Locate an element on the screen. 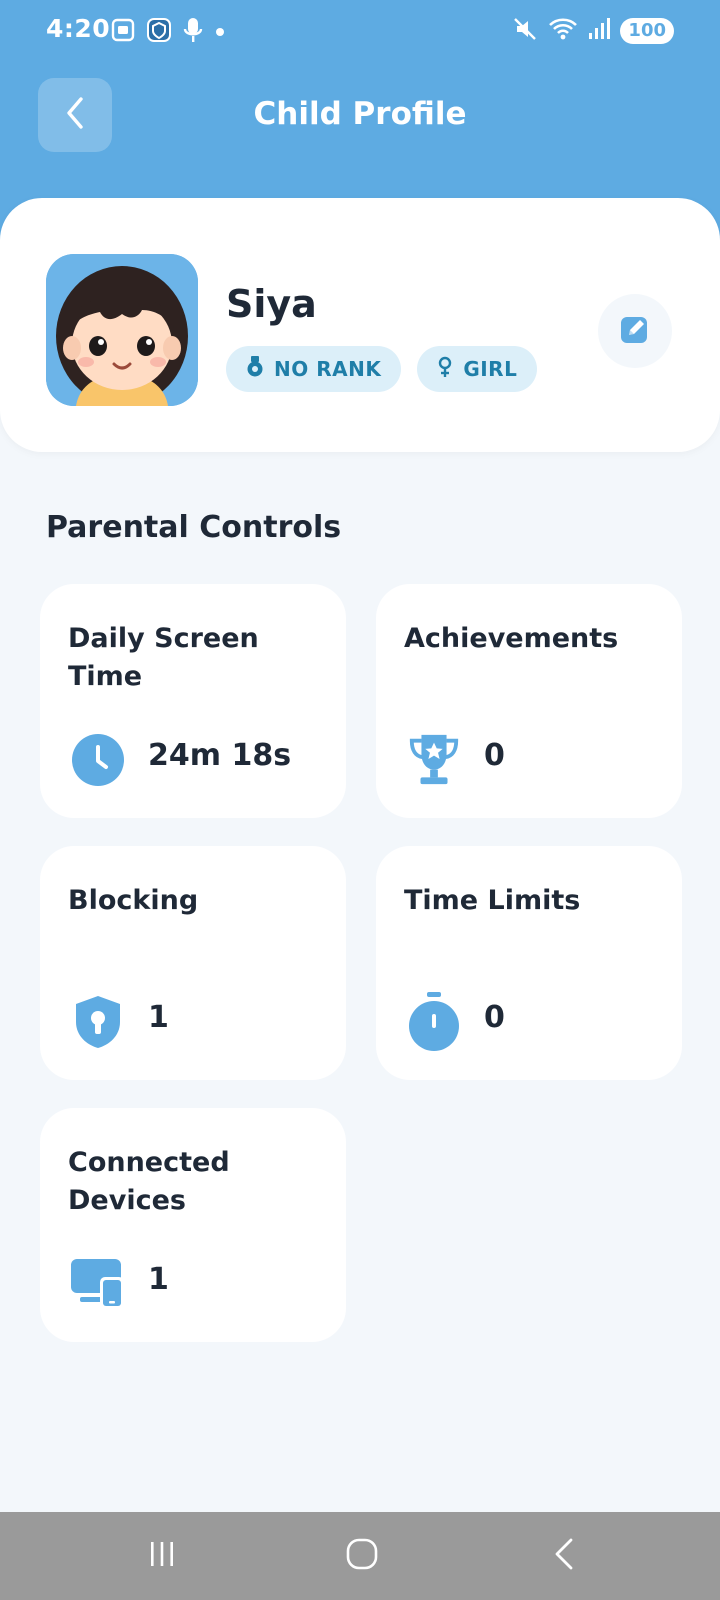 The image size is (720, 1600). shield-app-icon is located at coordinates (159, 32).